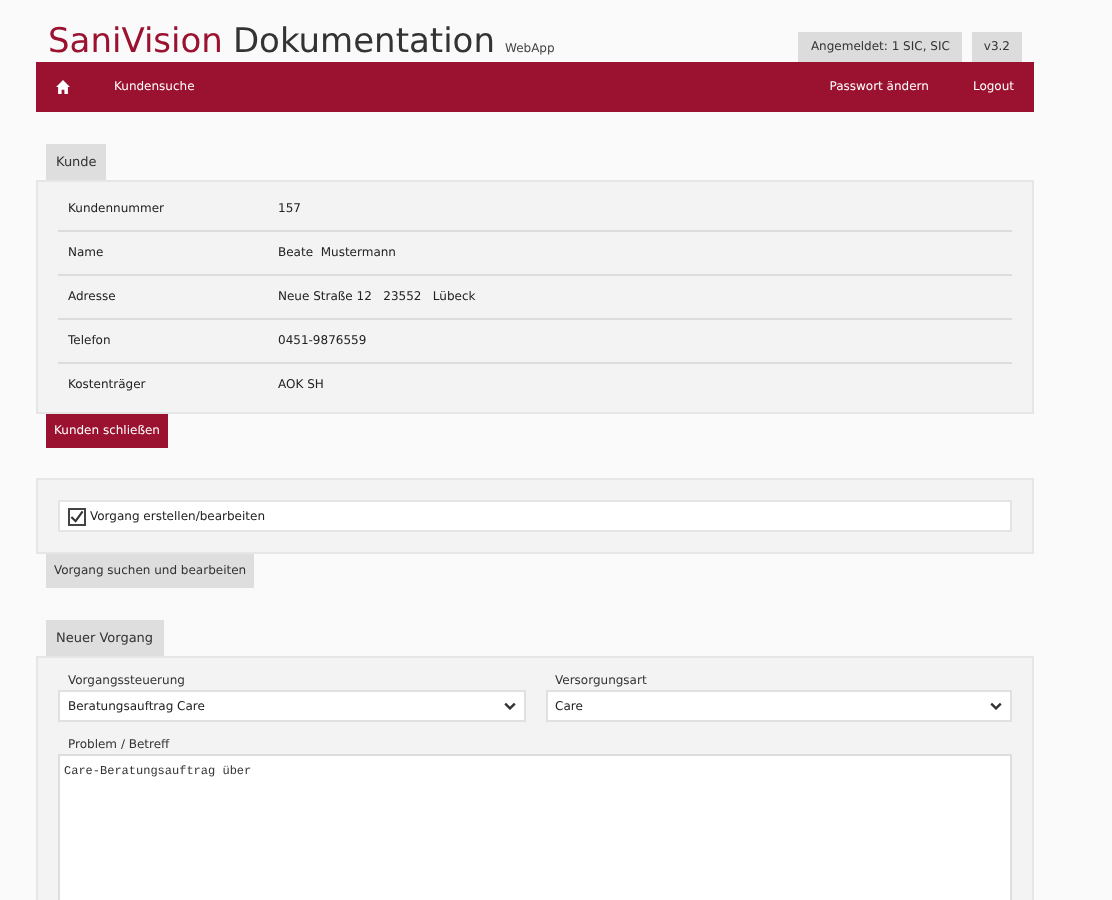 Image resolution: width=1112 pixels, height=900 pixels. What do you see at coordinates (363, 42) in the screenshot?
I see `app-title: Dokumentation` at bounding box center [363, 42].